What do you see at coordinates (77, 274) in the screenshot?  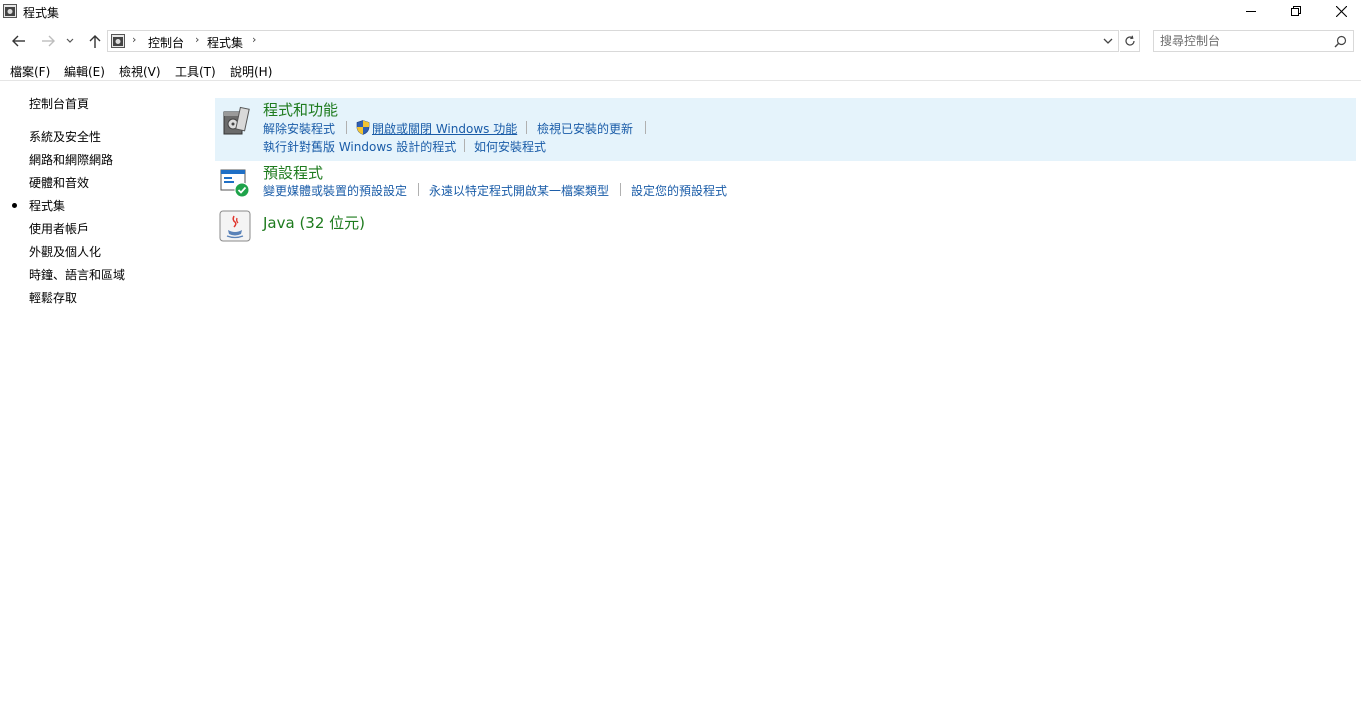 I see `nav-clock-language-region: 時鐘、語言和區域` at bounding box center [77, 274].